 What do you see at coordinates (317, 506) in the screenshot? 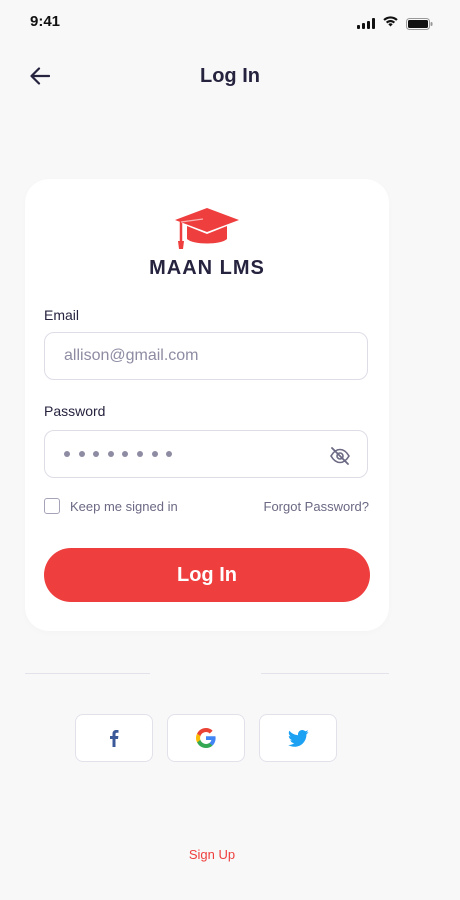
I see `forgot-password-link: Forgot Password?` at bounding box center [317, 506].